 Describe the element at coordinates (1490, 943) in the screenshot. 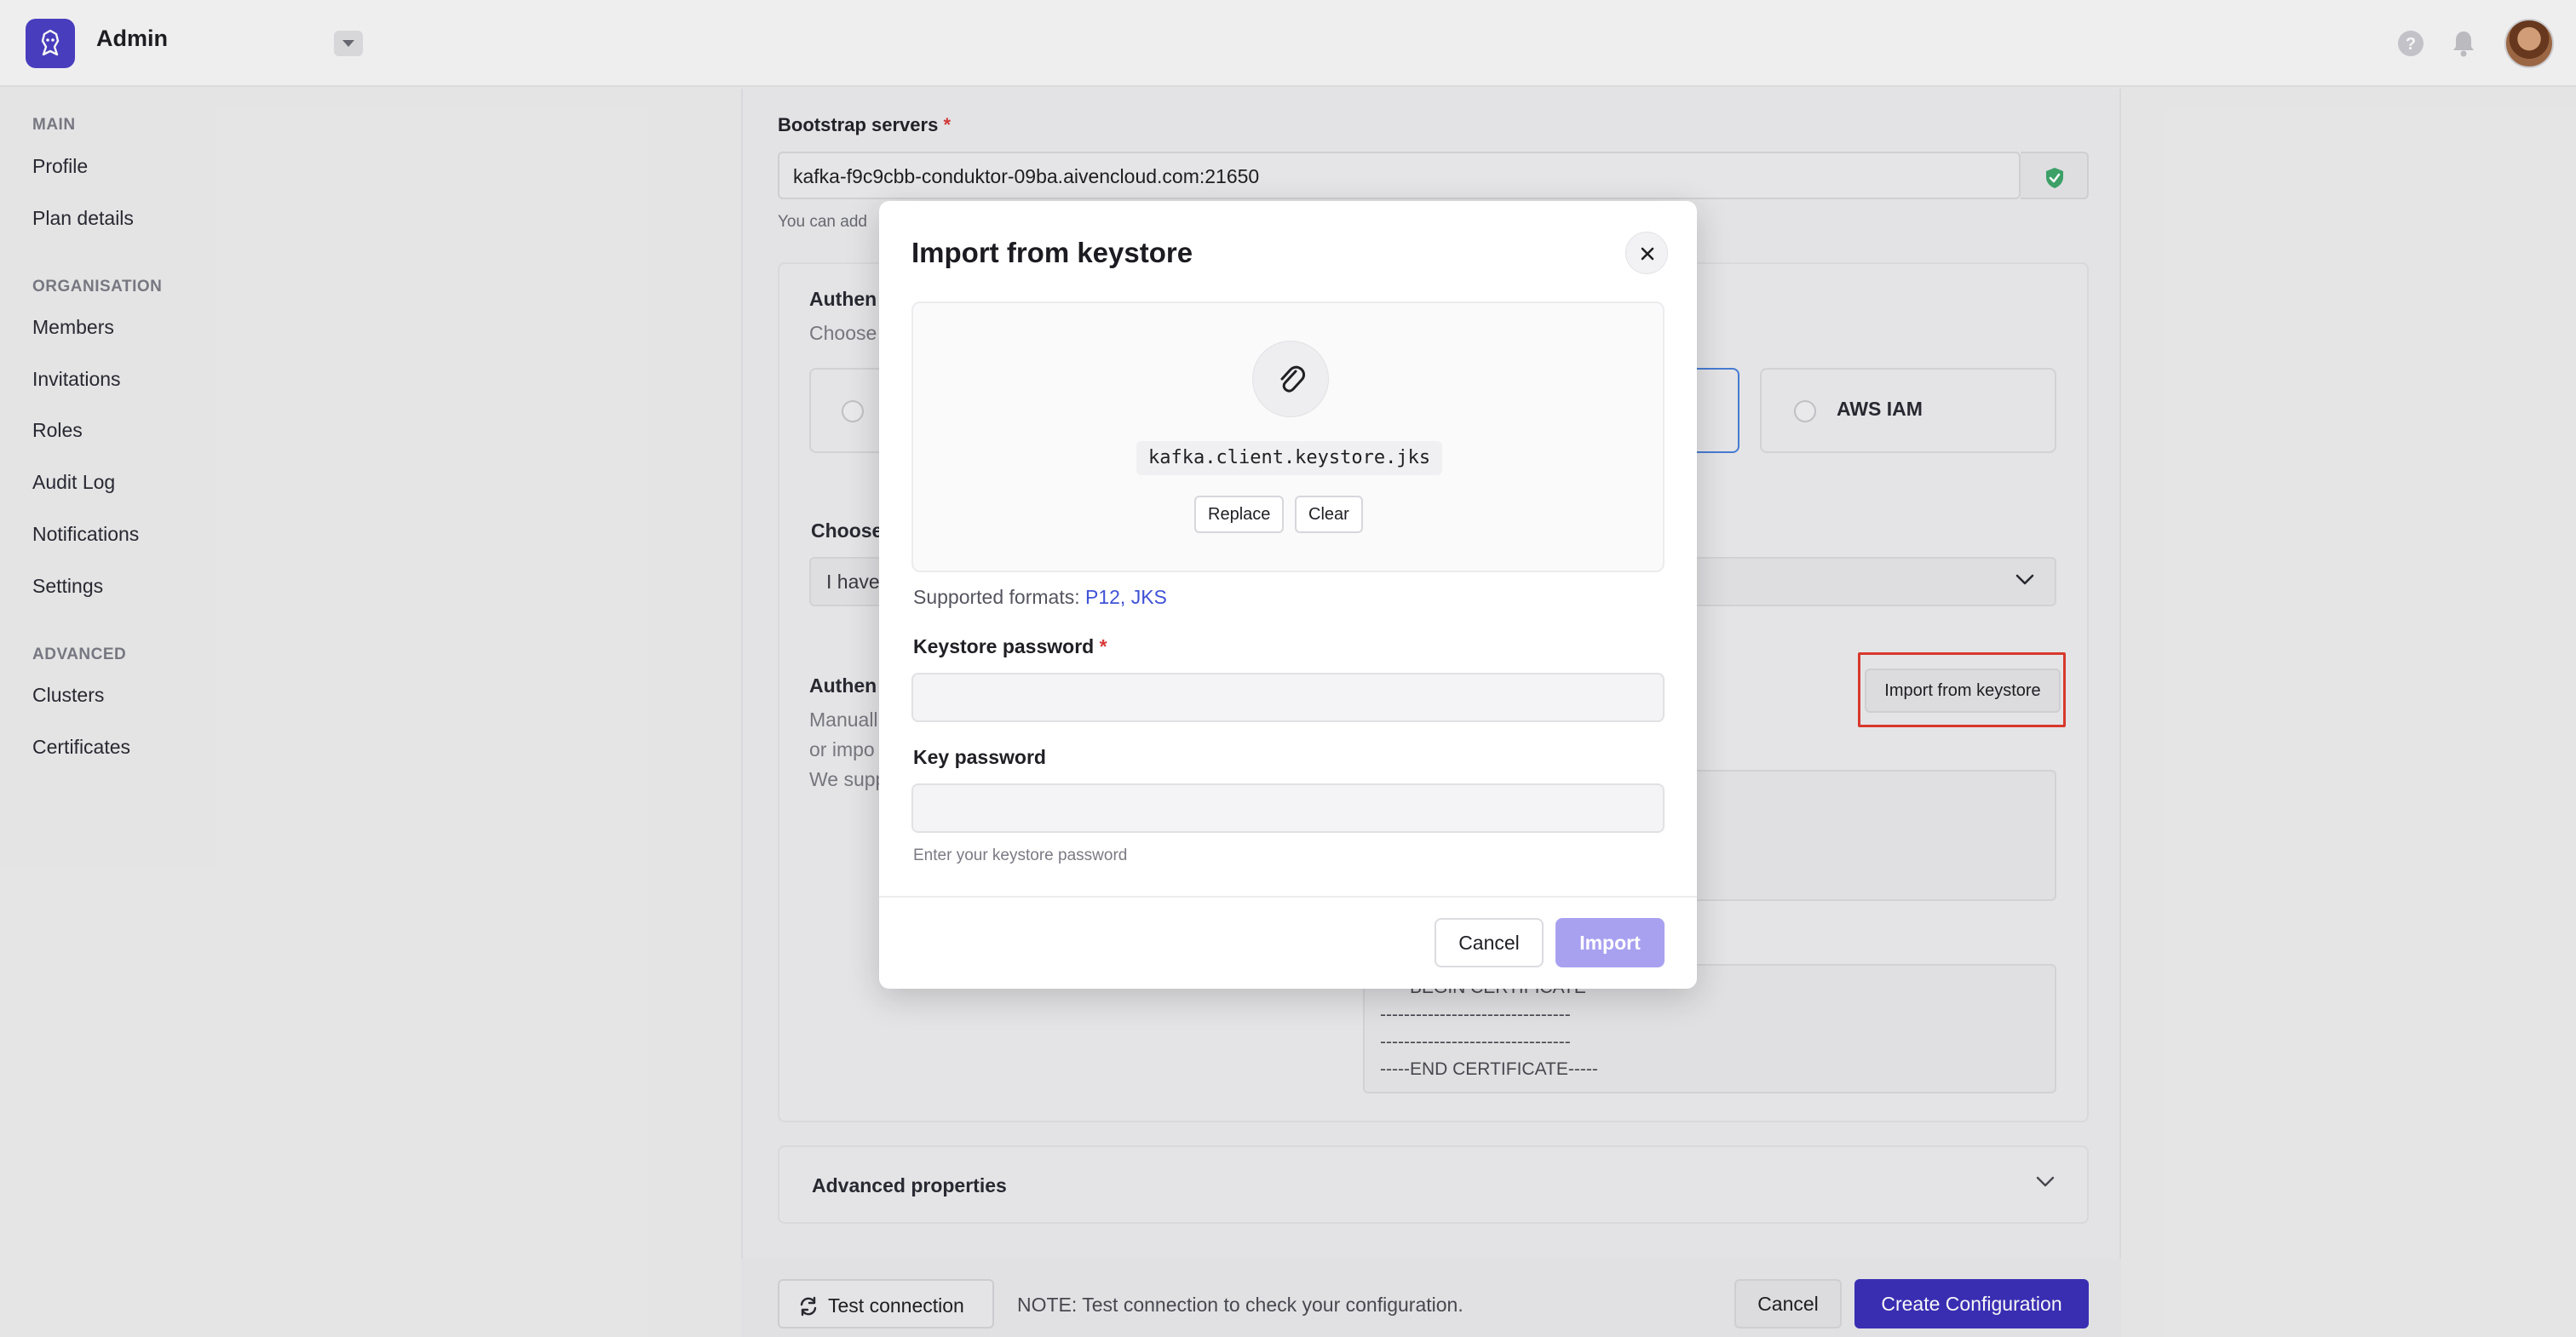

I see `modal-cancel-button: Cancel` at that location.